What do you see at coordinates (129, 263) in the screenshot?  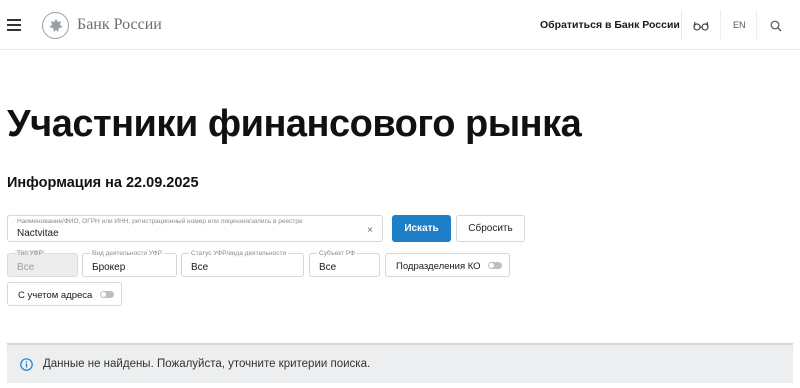 I see `filter-activity-select: Вид деятельности УФР Брокер` at bounding box center [129, 263].